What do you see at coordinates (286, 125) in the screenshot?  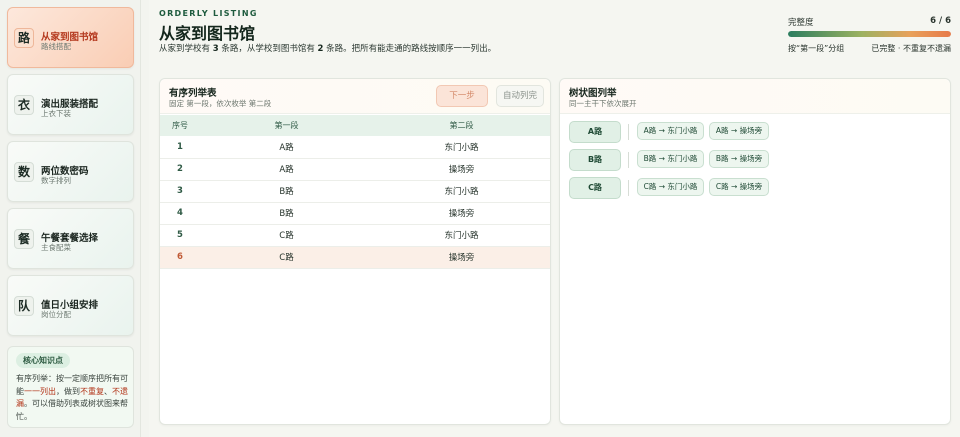 I see `column-header-first-leg: 第一段` at bounding box center [286, 125].